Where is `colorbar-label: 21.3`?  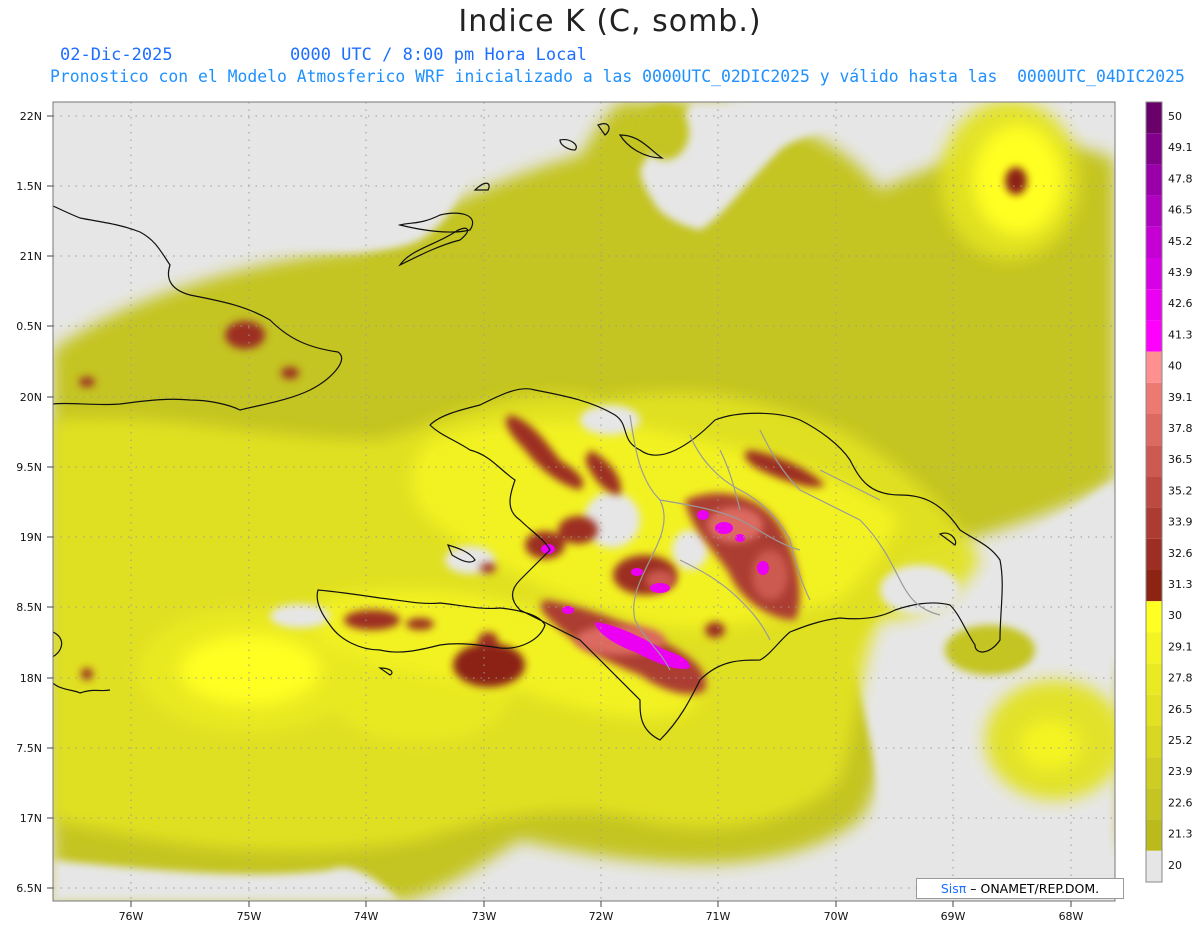
colorbar-label: 21.3 is located at coordinates (1180, 834).